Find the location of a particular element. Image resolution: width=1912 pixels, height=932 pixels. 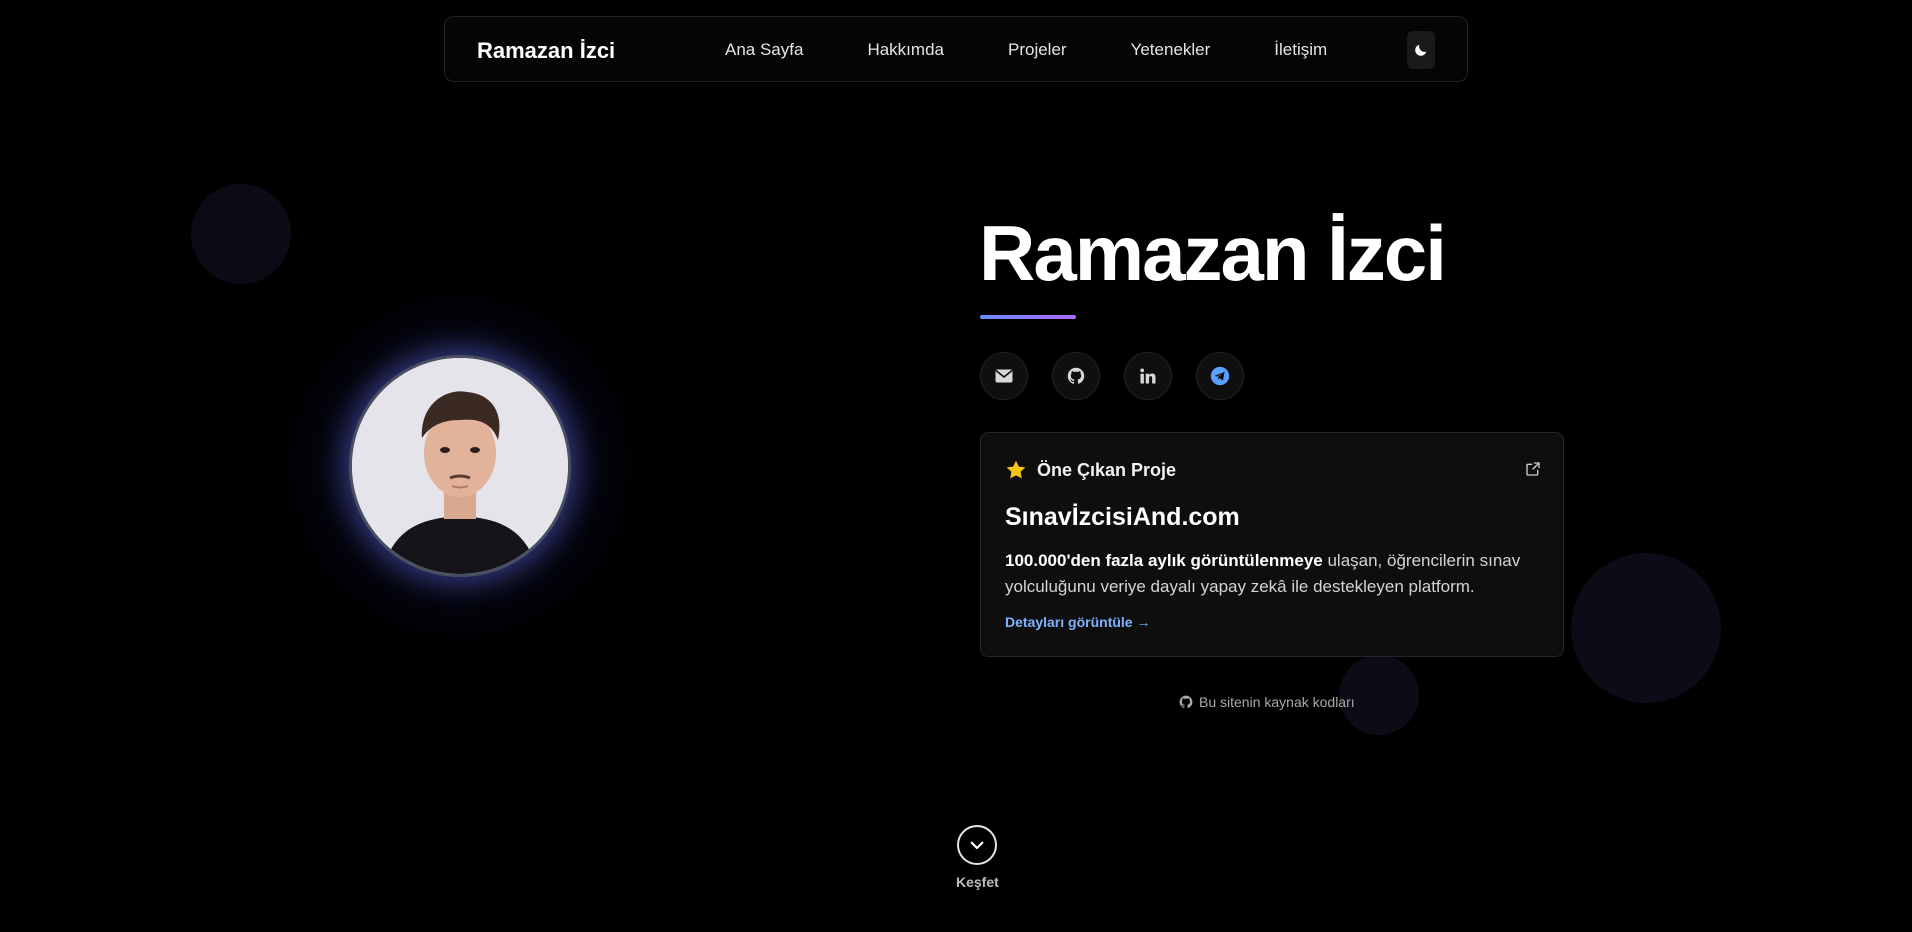

email-button is located at coordinates (1004, 376).